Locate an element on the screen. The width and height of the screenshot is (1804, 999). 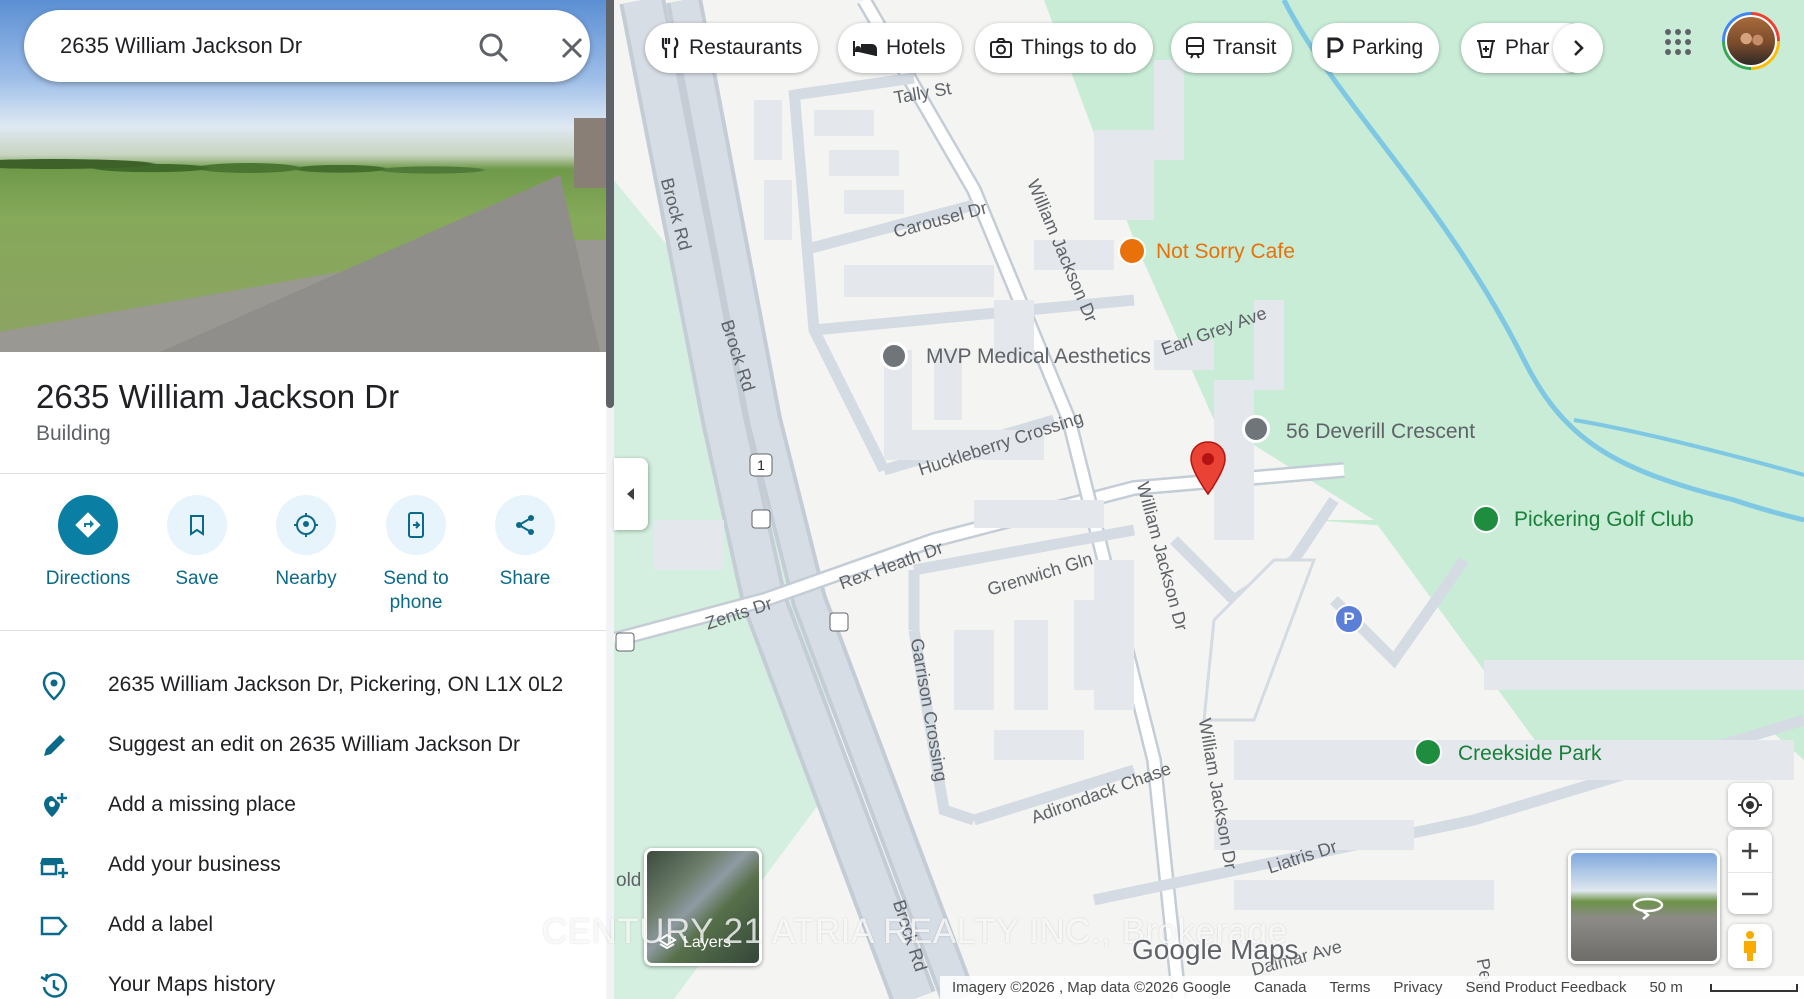
send-feedback-link: Send Product Feedback is located at coordinates (1546, 987).